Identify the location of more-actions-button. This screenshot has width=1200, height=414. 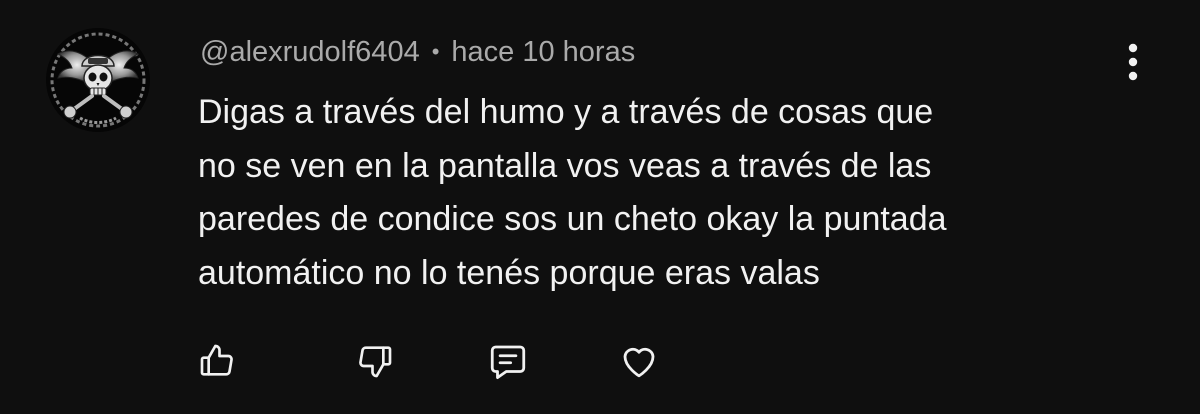
(1133, 62).